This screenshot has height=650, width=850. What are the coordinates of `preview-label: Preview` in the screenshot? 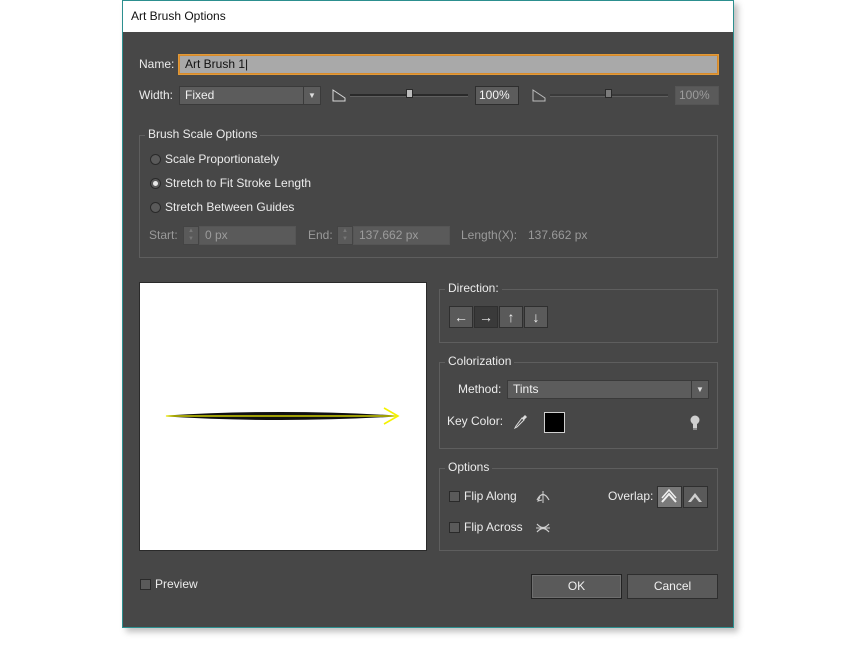 It's located at (176, 584).